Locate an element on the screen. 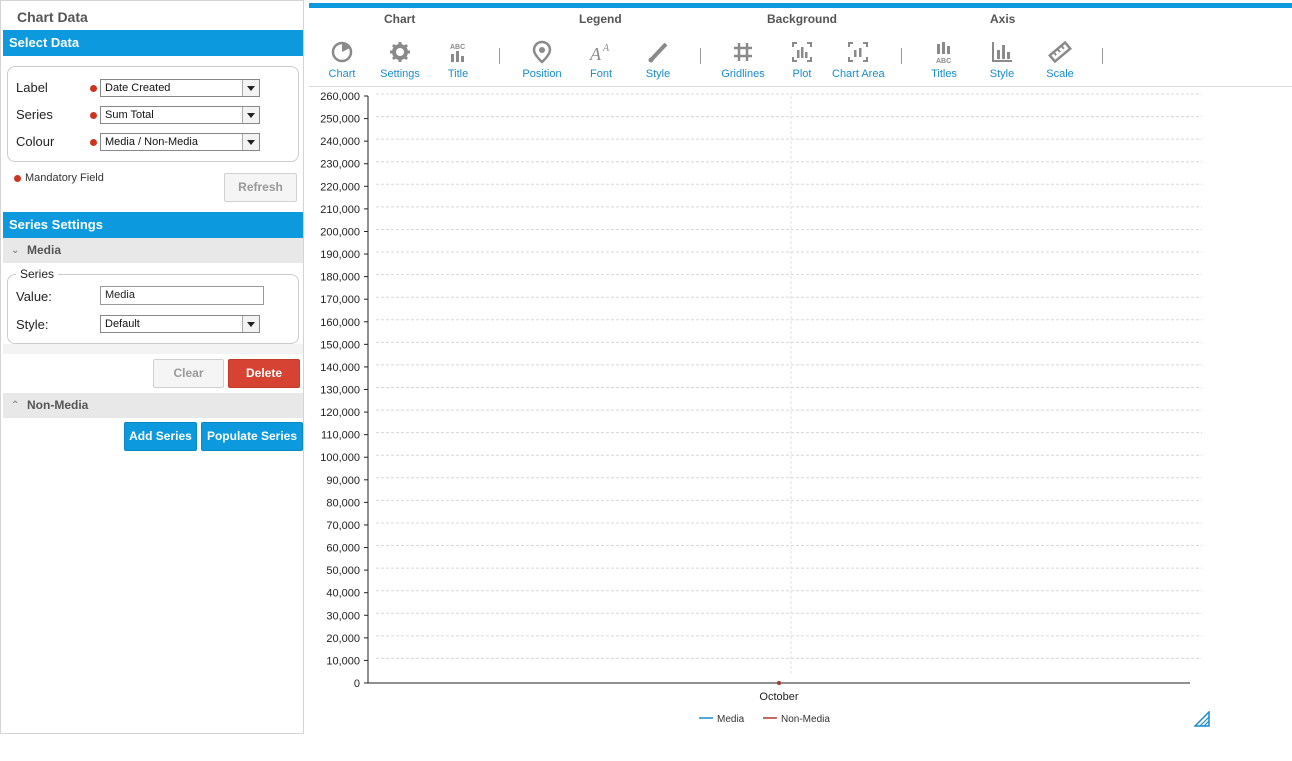  tab-legend: Legend is located at coordinates (600, 19).